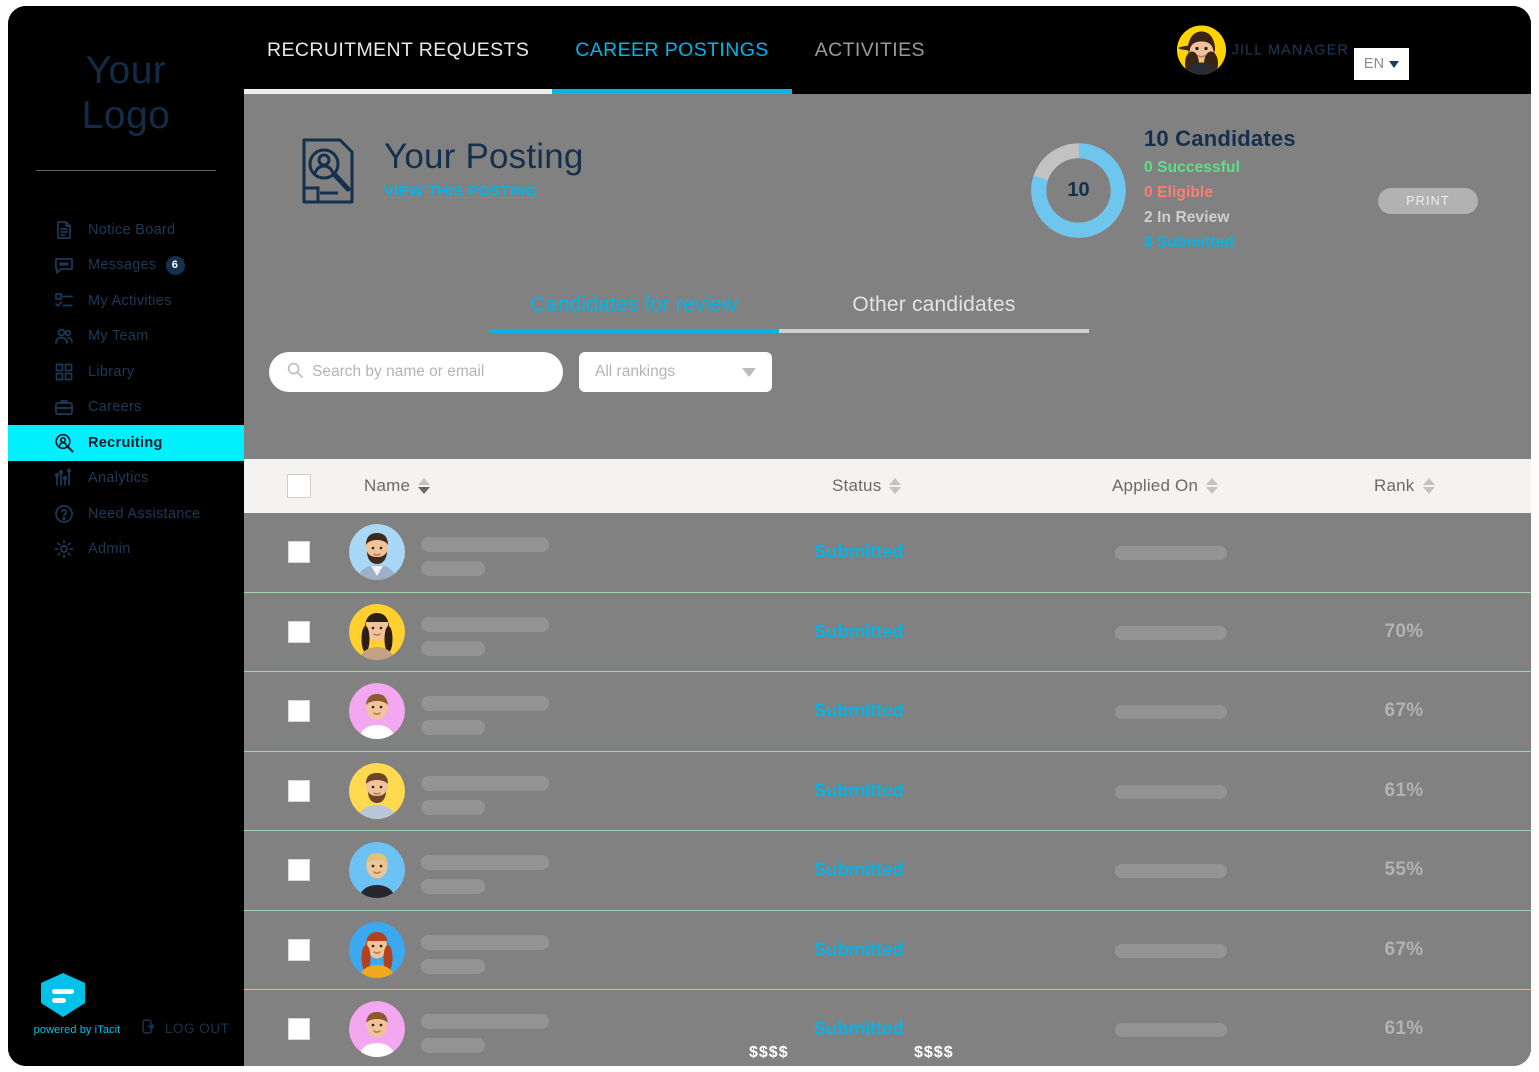  Describe the element at coordinates (424, 486) in the screenshot. I see `sort-toggle-name` at that location.